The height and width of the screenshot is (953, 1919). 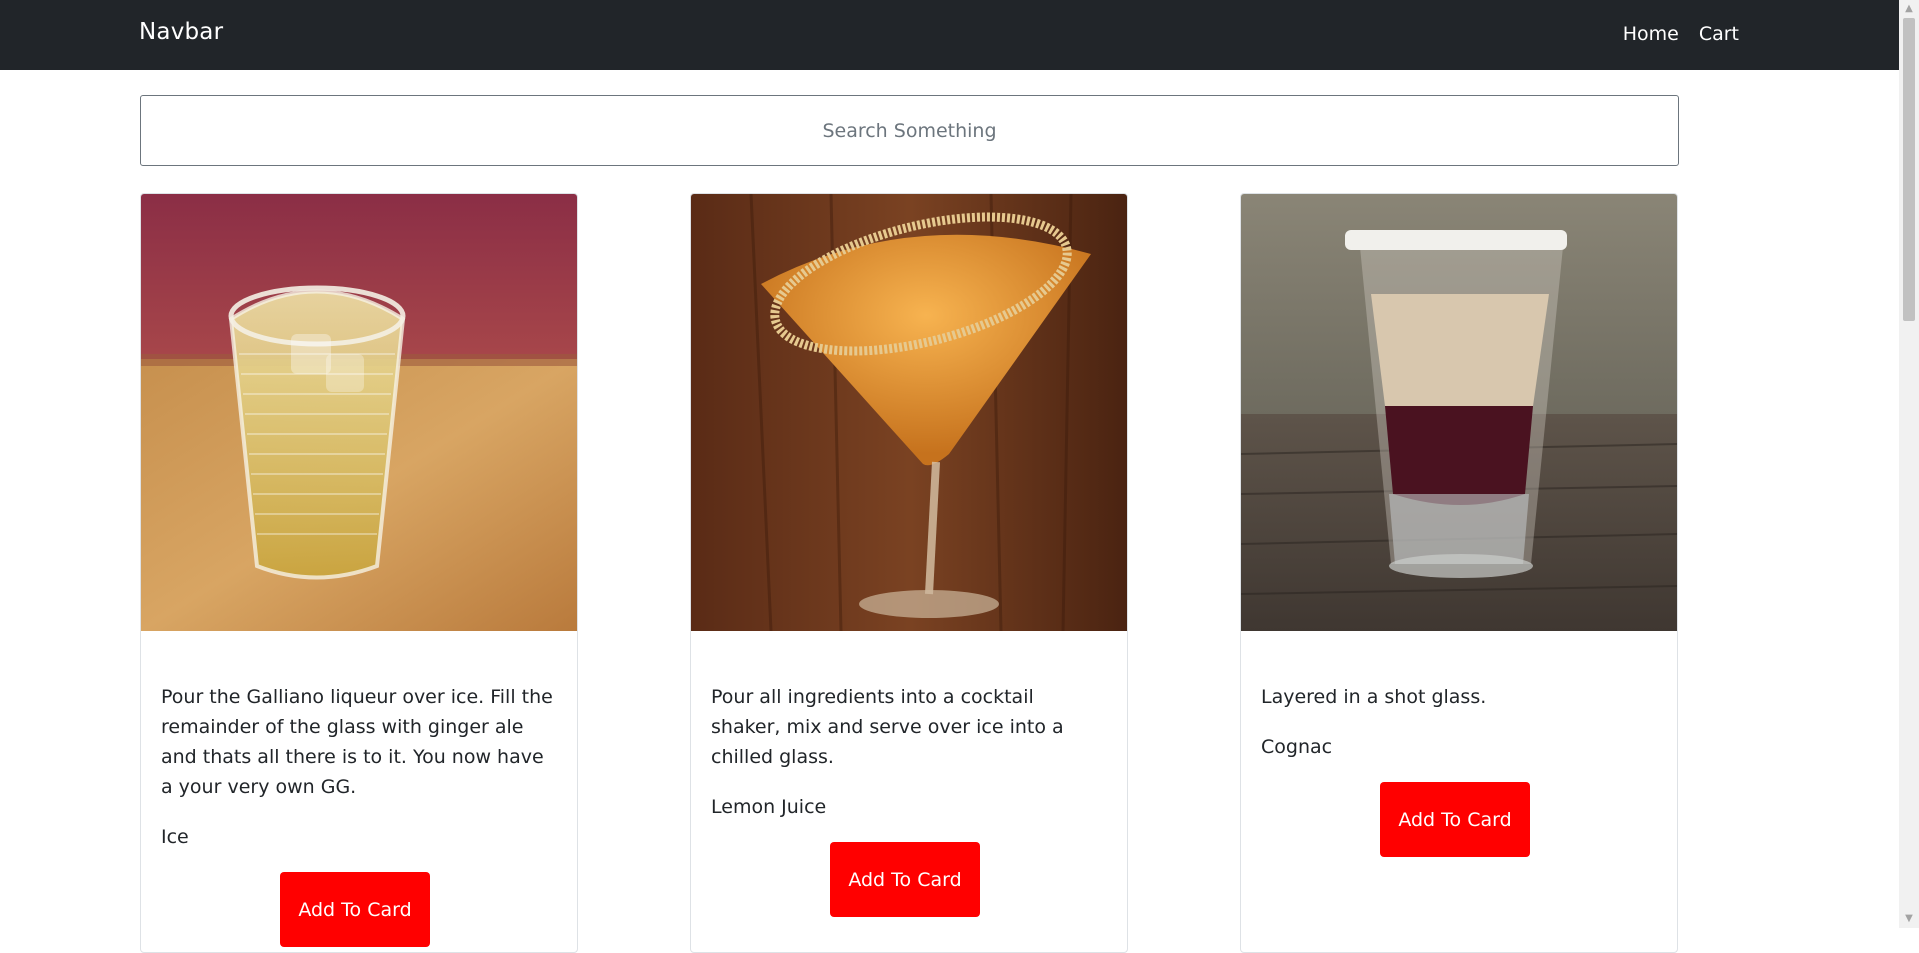 I want to click on shot-glass-image, so click(x=1459, y=412).